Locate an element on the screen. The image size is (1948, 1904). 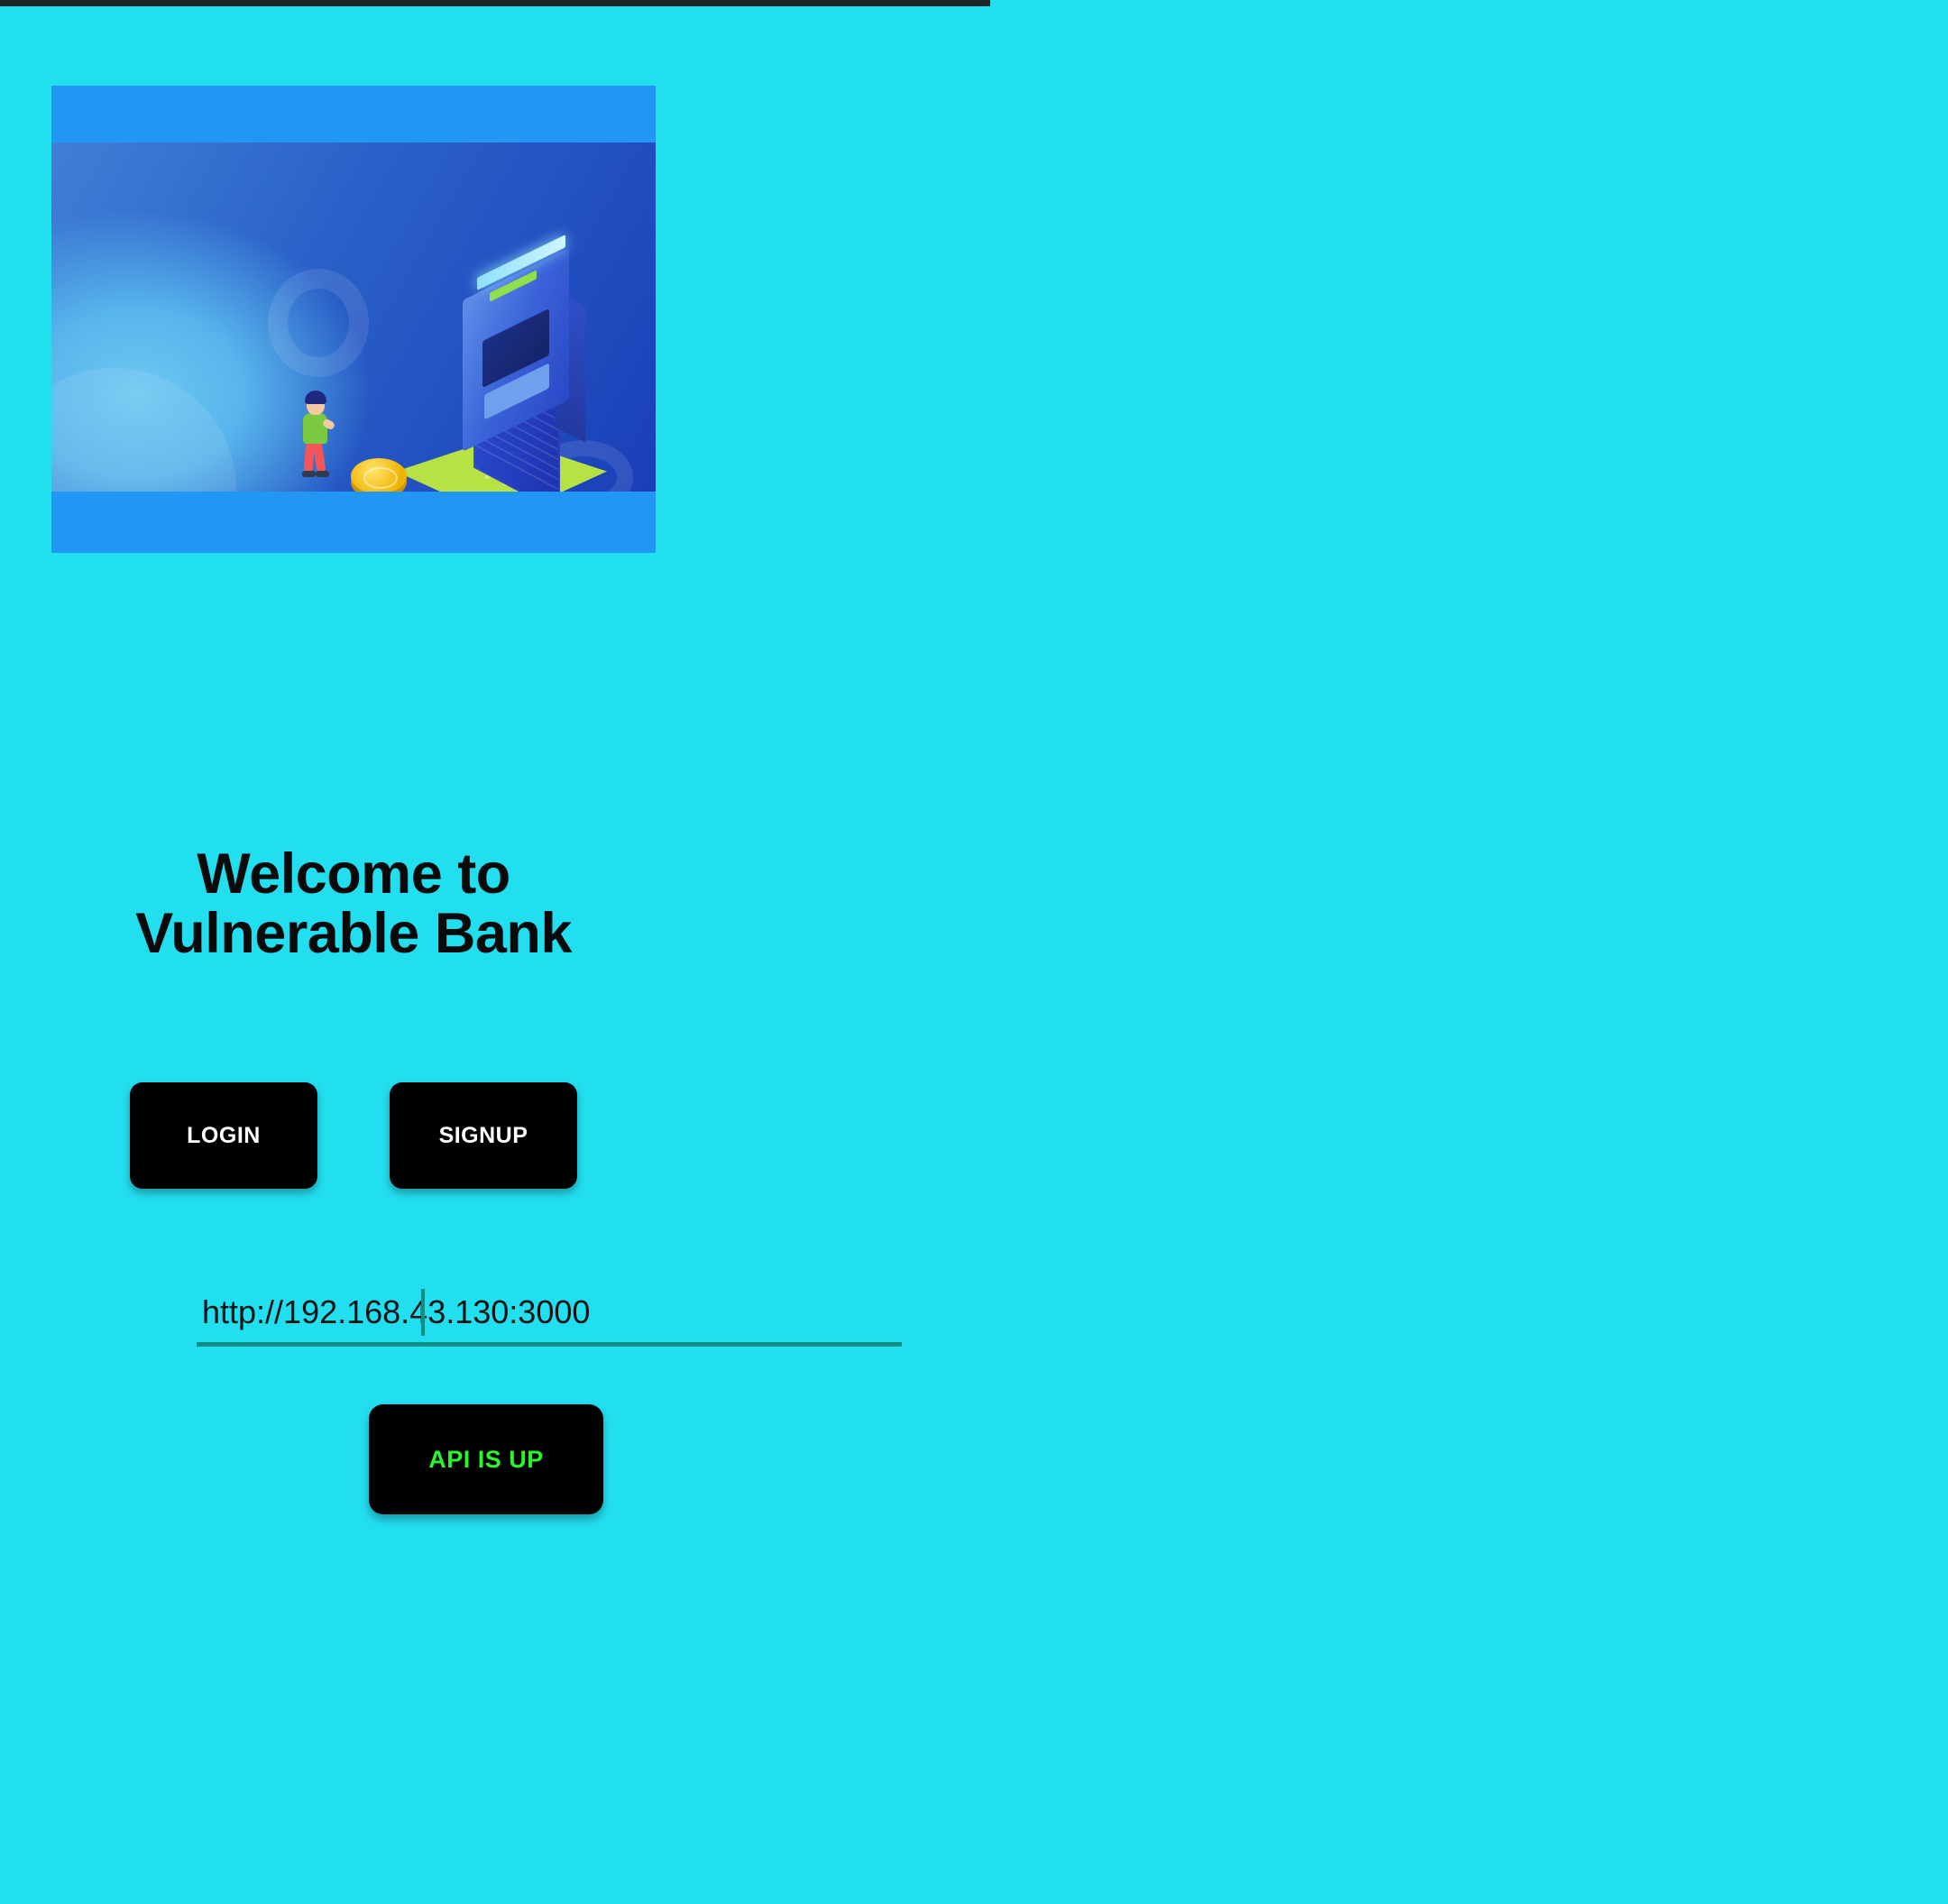
api-status-button: API IS UP is located at coordinates (486, 1459).